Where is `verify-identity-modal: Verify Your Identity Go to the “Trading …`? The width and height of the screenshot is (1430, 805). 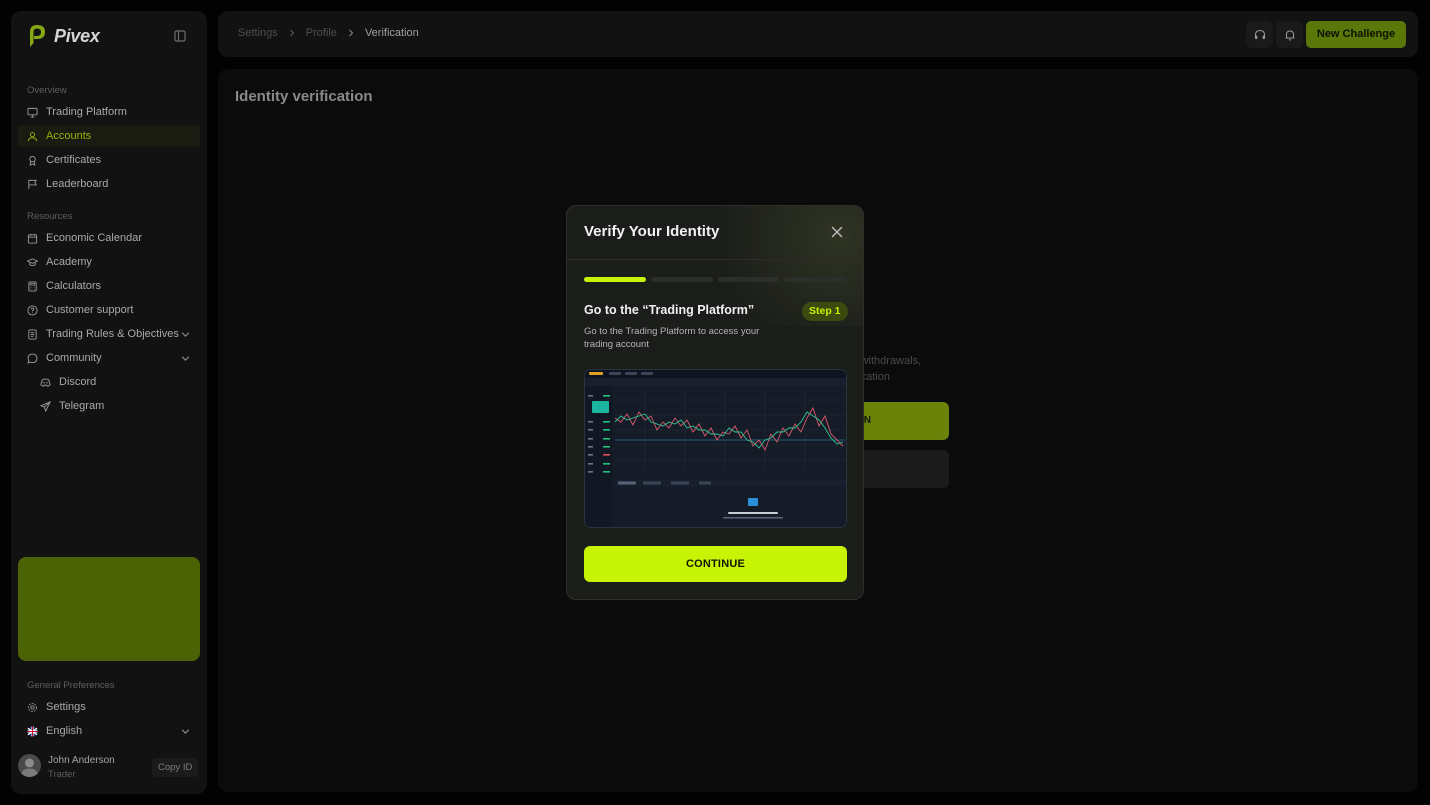 verify-identity-modal: Verify Your Identity Go to the “Trading … is located at coordinates (715, 402).